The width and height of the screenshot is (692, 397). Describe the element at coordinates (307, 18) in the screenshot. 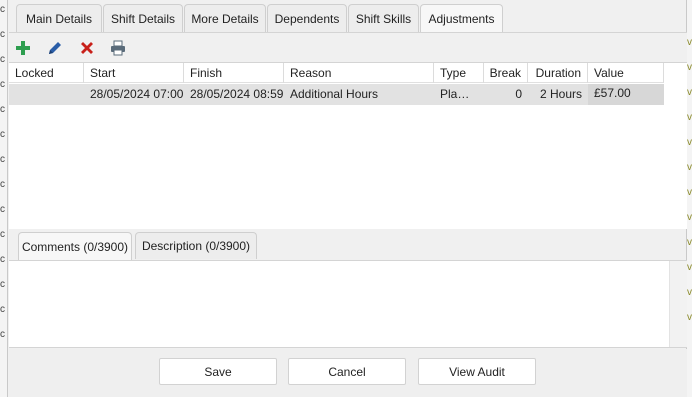

I see `tab-dependents: Dependents` at that location.